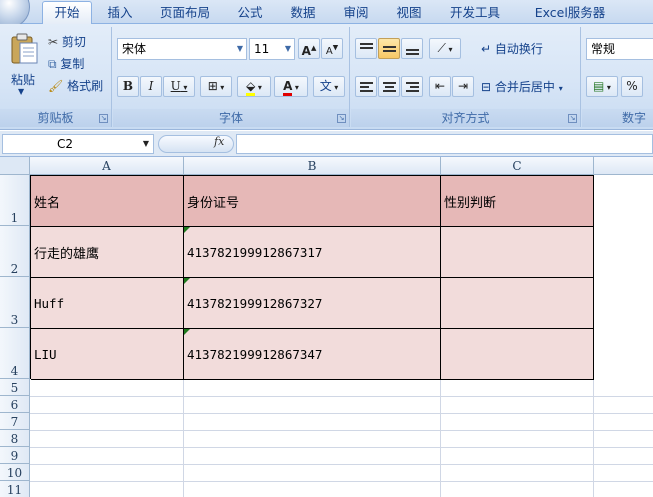  I want to click on percent-button: %, so click(632, 86).